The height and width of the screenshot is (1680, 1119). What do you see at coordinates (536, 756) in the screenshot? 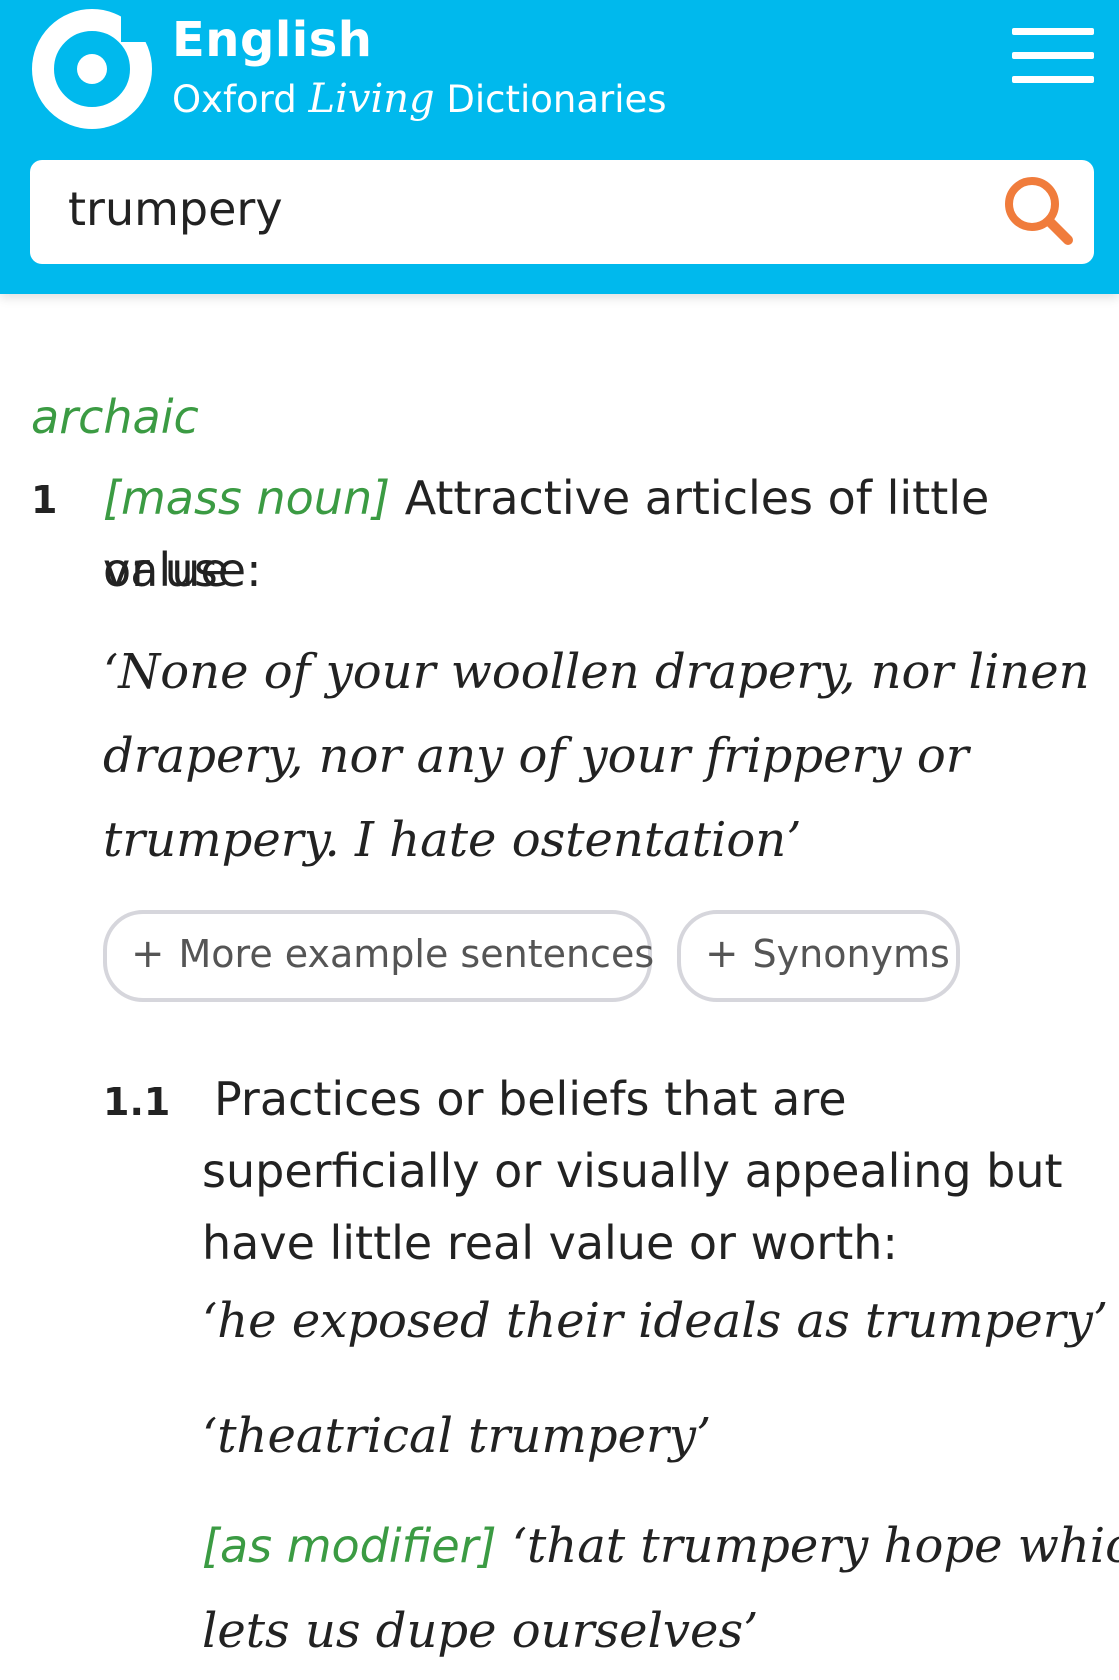
I see `example-line: drapery, nor any of your frippery or` at bounding box center [536, 756].